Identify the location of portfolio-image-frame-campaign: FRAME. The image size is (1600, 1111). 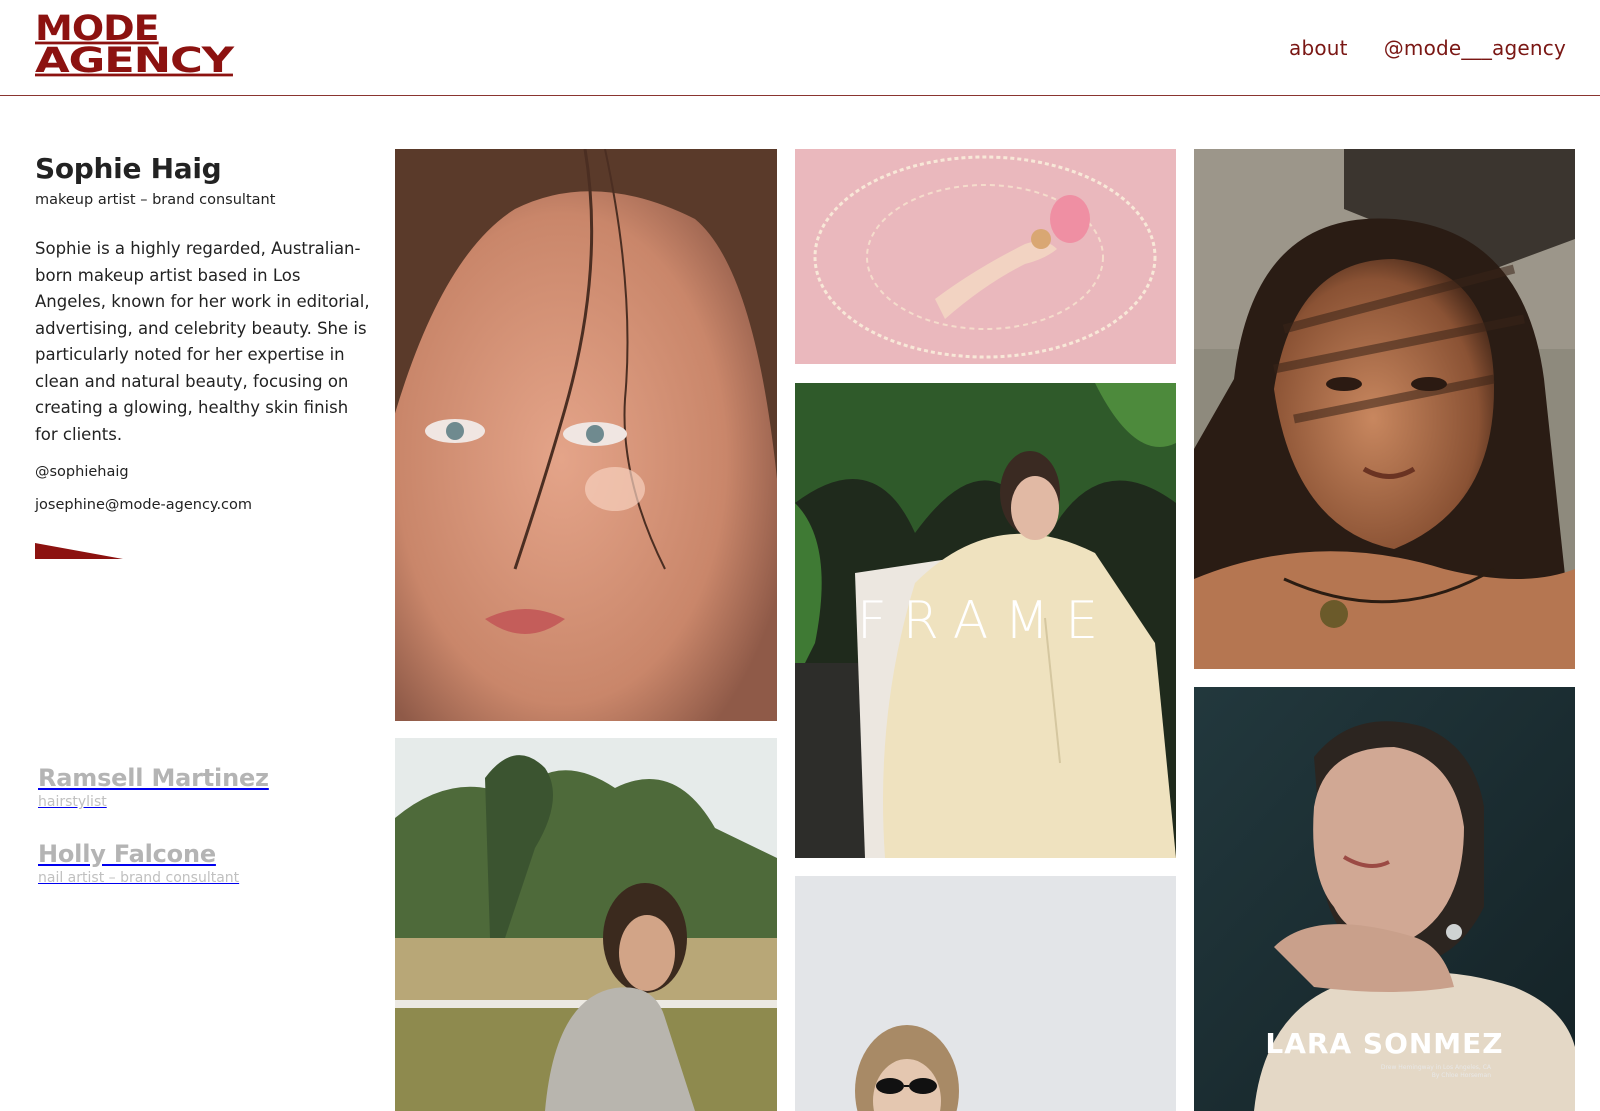
(985, 620).